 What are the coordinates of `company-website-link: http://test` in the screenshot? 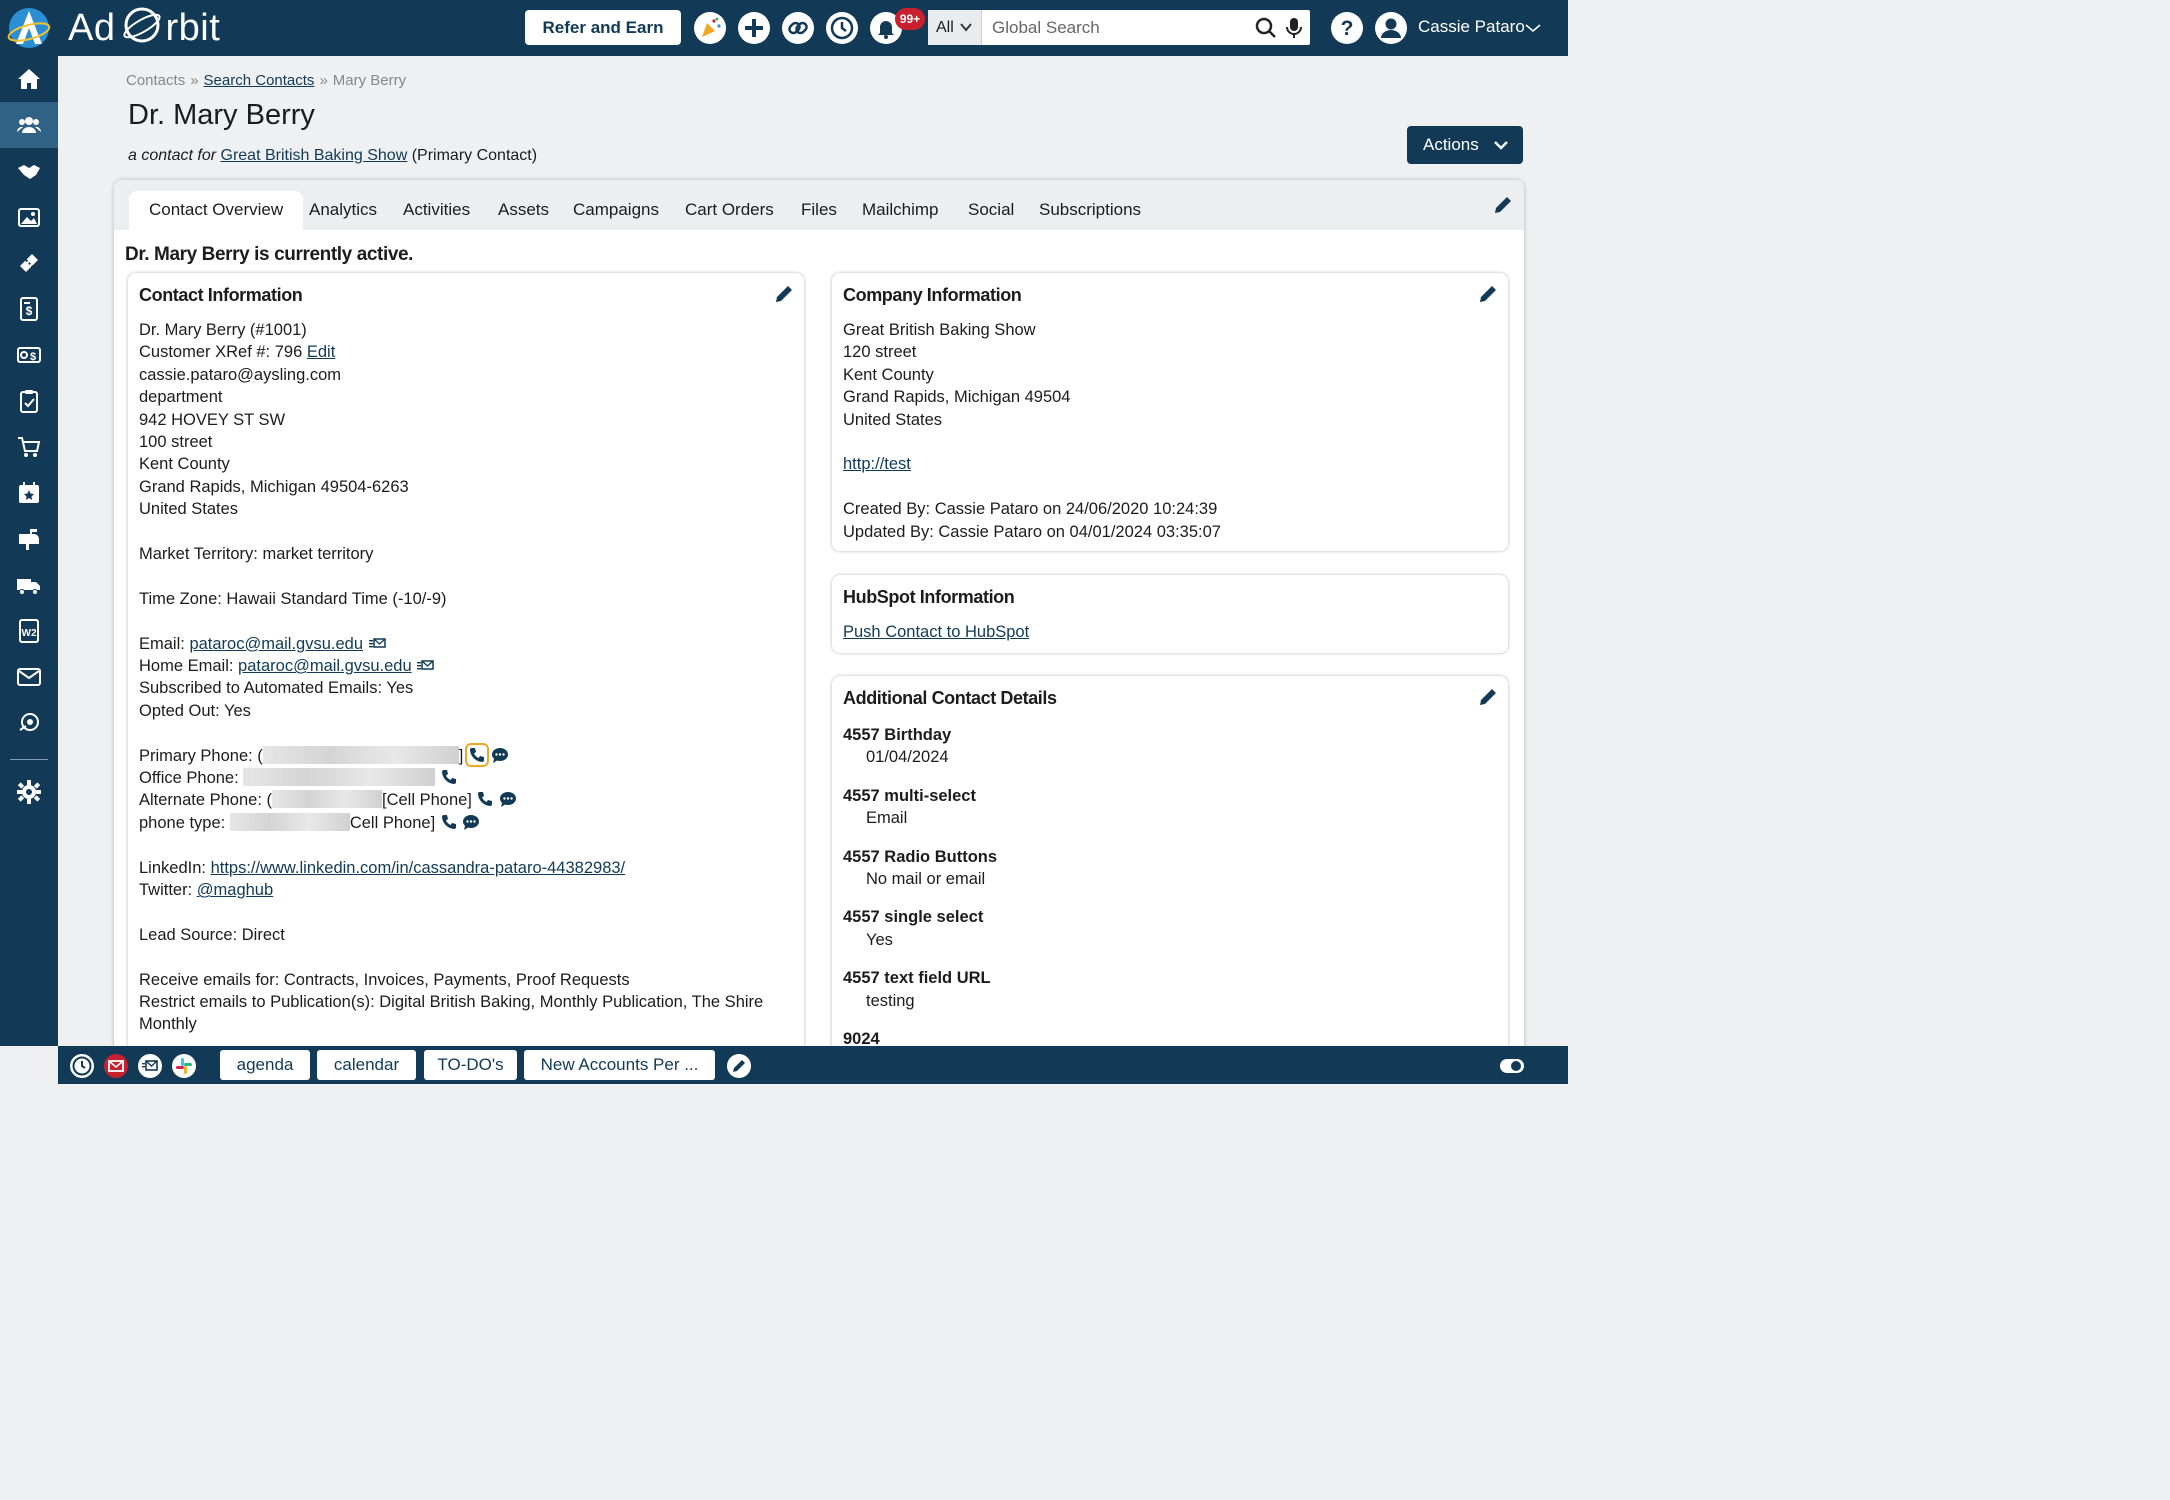 It's located at (877, 464).